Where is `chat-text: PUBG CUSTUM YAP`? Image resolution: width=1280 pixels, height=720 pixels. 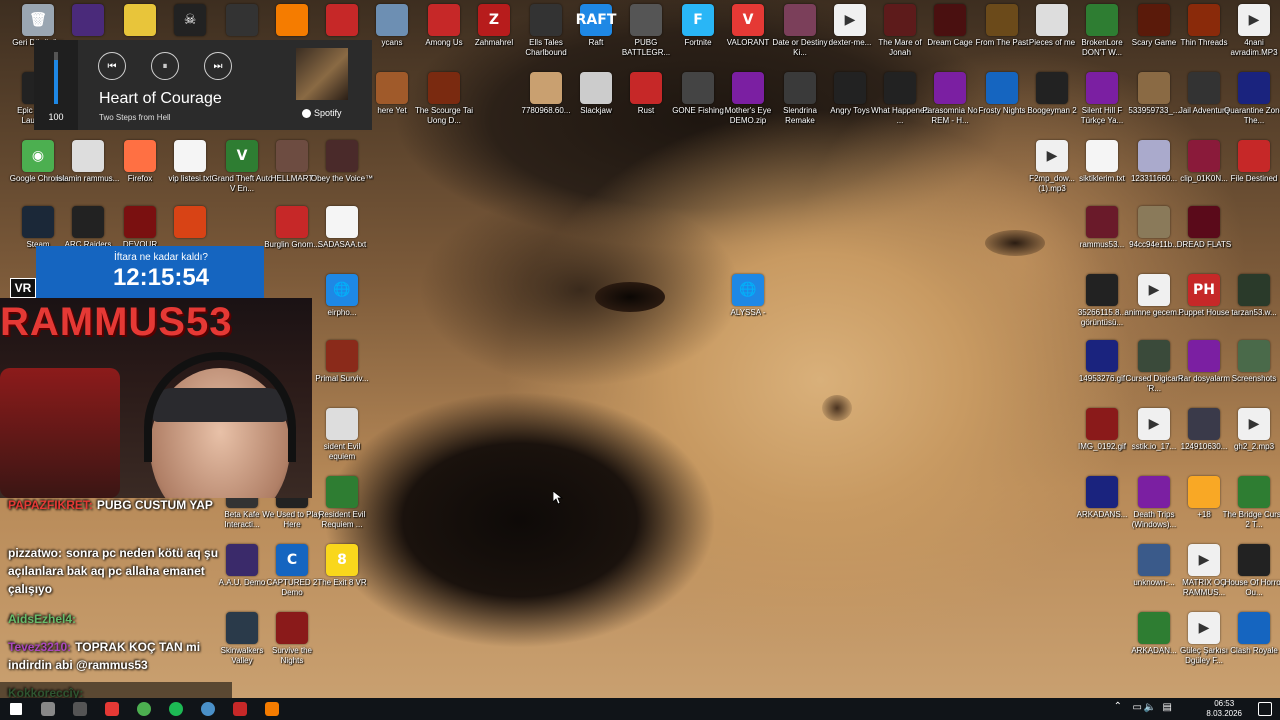
chat-text: PUBG CUSTUM YAP is located at coordinates (154, 505).